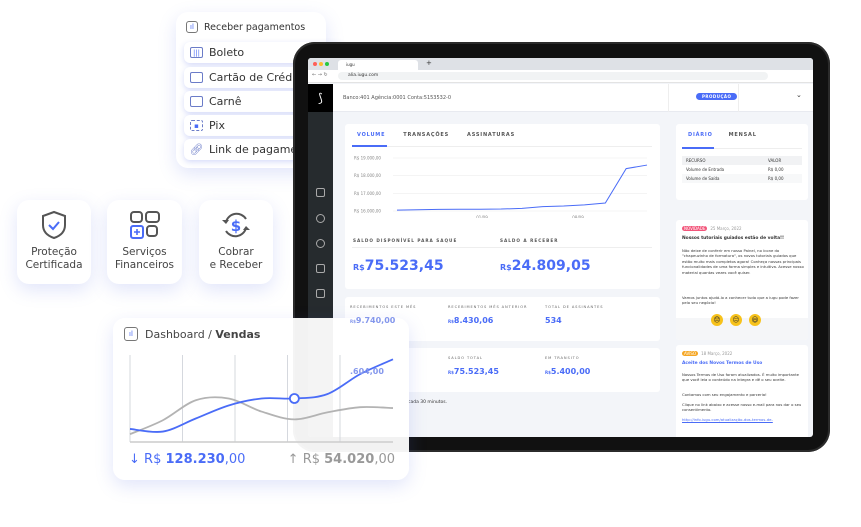 Image resolution: width=861 pixels, height=527 pixels. I want to click on reaction-sad: 😞, so click(717, 320).